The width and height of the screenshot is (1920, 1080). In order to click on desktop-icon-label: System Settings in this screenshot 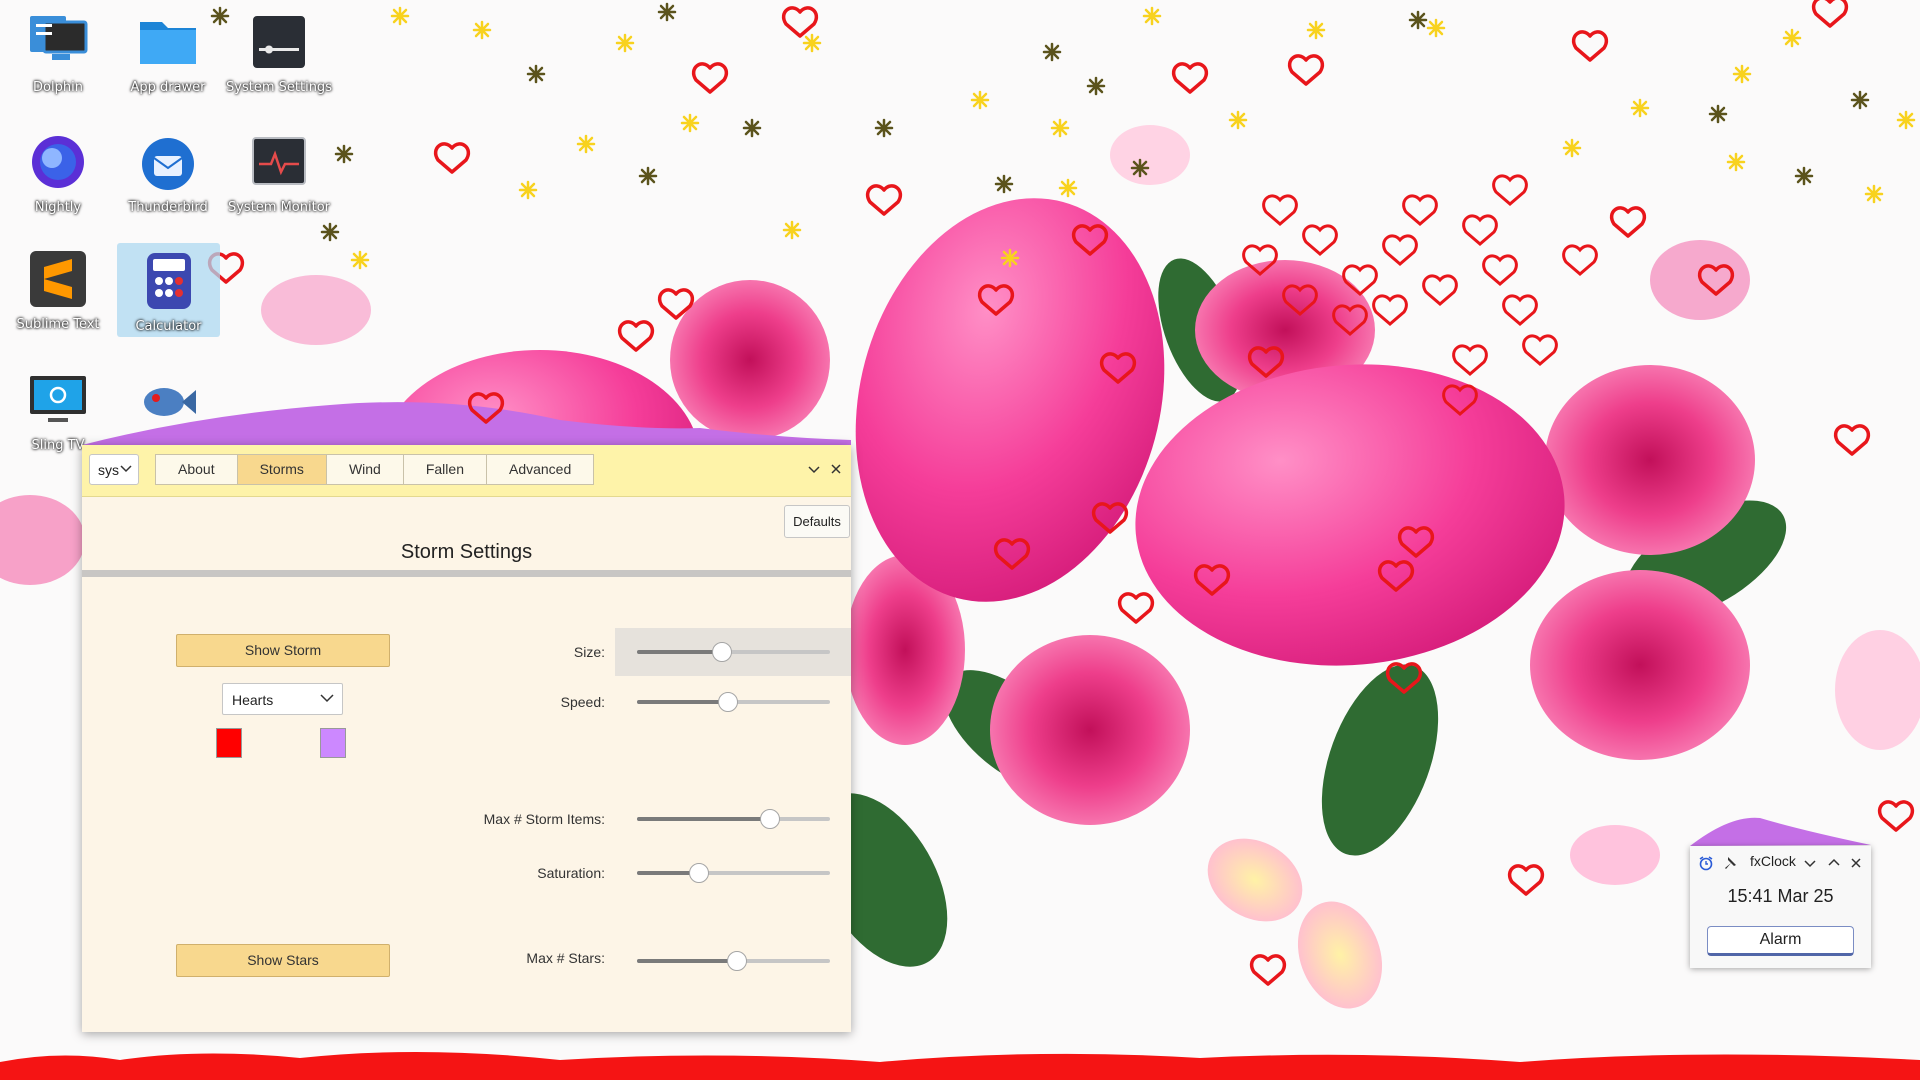, I will do `click(279, 87)`.